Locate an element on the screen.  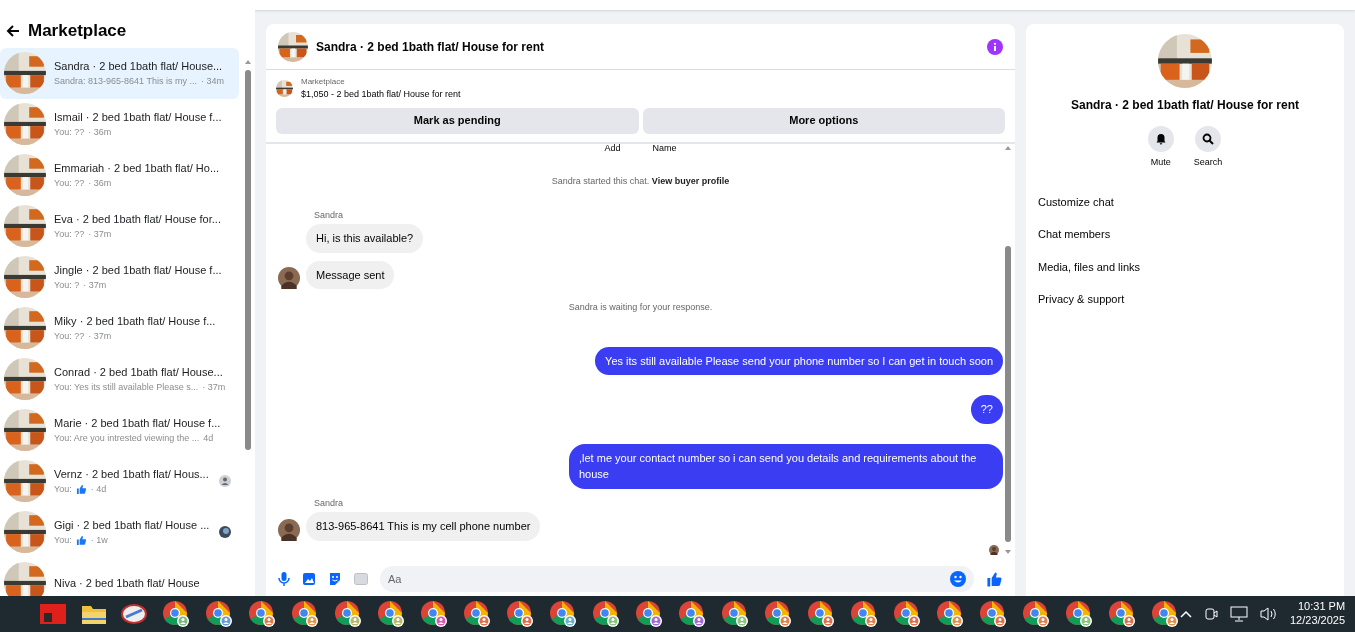
message-bubble: 813-965-8641 This is my cell phone number is located at coordinates (423, 526).